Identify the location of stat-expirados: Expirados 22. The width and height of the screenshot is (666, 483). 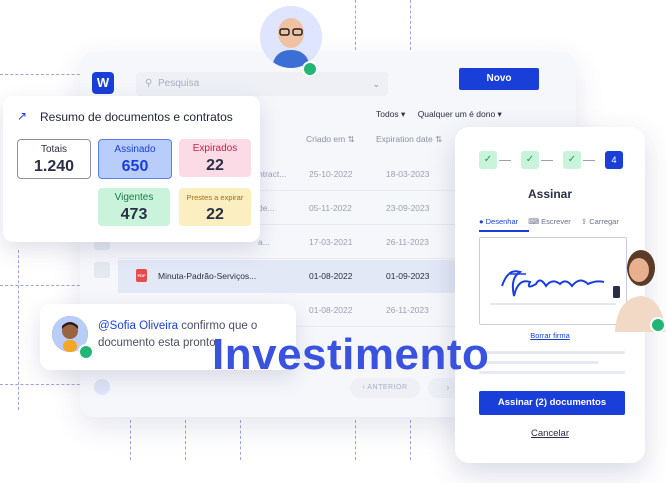
(215, 158).